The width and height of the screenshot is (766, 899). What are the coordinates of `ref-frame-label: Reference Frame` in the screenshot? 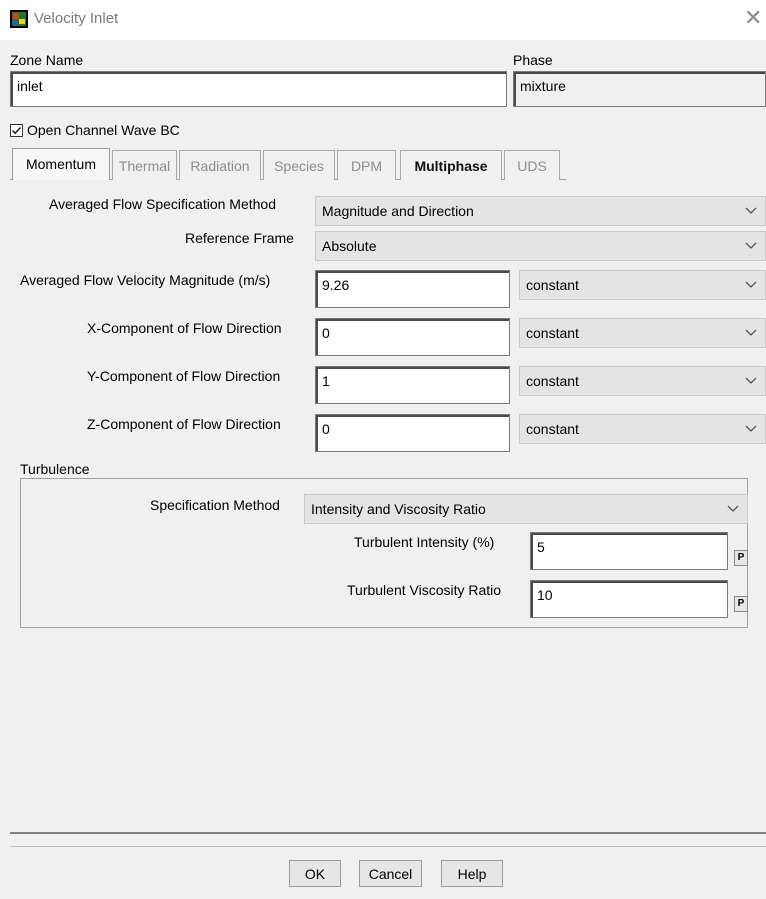 It's located at (239, 238).